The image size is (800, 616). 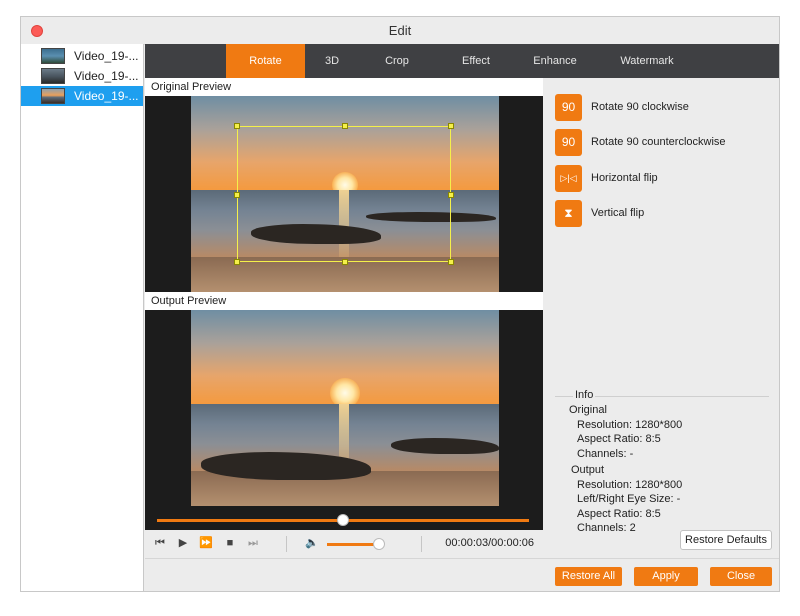 I want to click on horizontal-flip-button: ▷|◁ Horizontal flip, so click(x=665, y=179).